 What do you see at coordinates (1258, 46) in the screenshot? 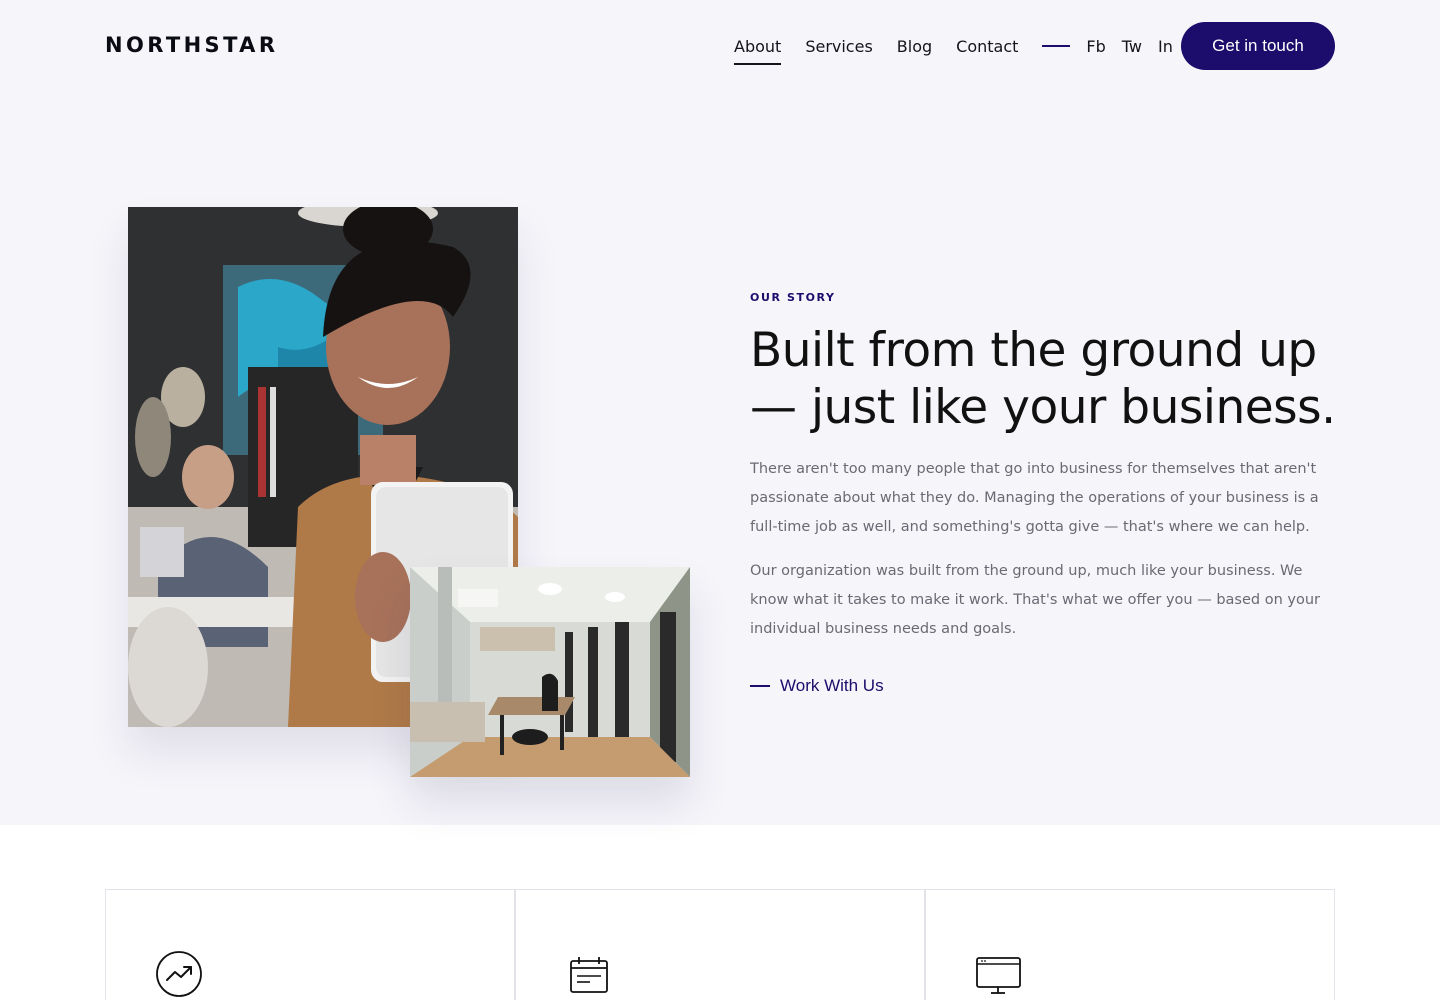
I see `get-in-touch-button: Get in touch` at bounding box center [1258, 46].